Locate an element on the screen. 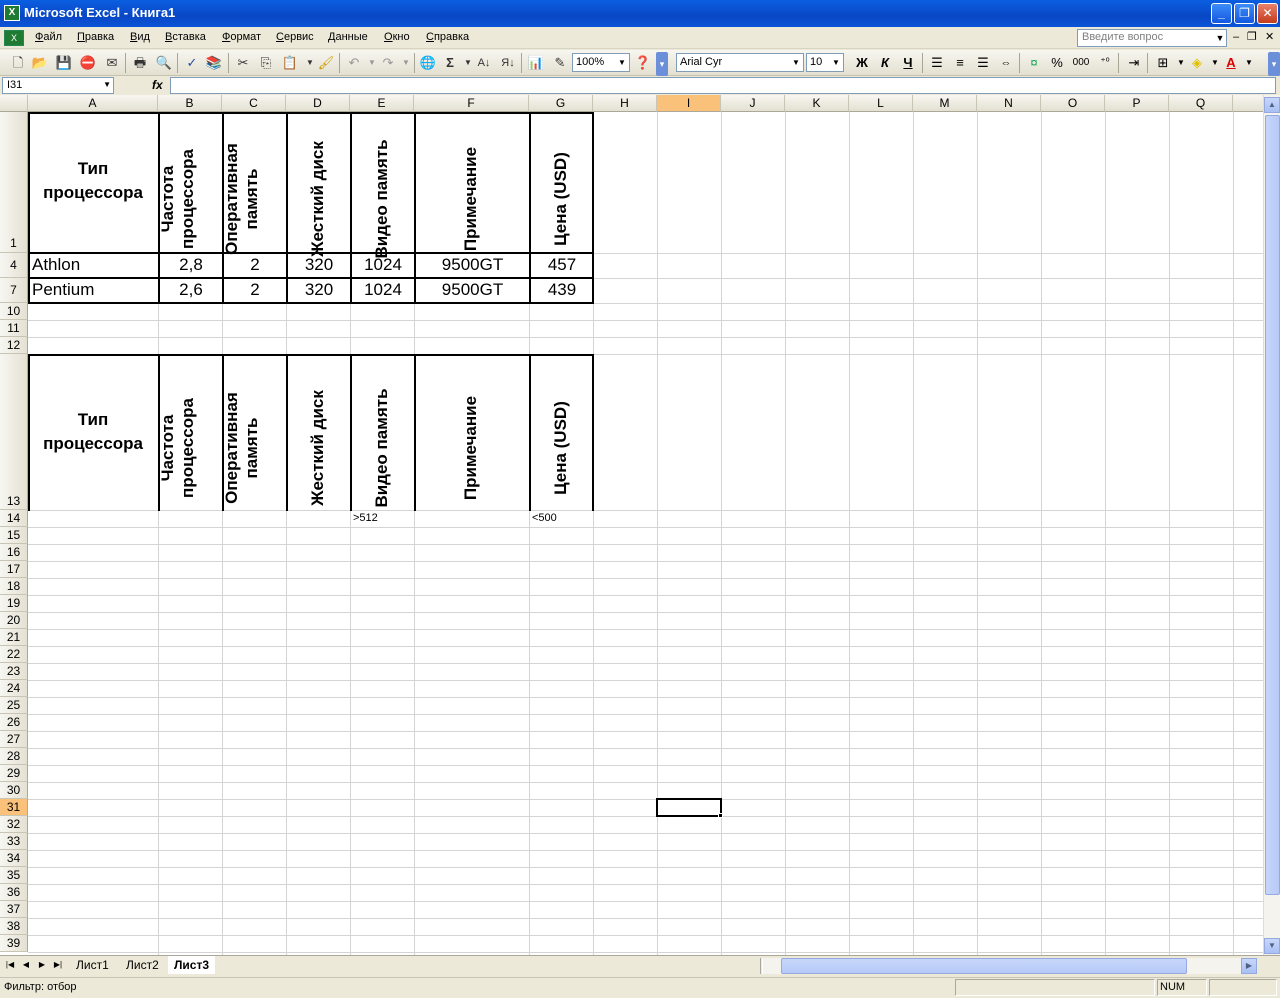 This screenshot has height=998, width=1280. sort-descending-icon: Я↓ is located at coordinates (508, 63).